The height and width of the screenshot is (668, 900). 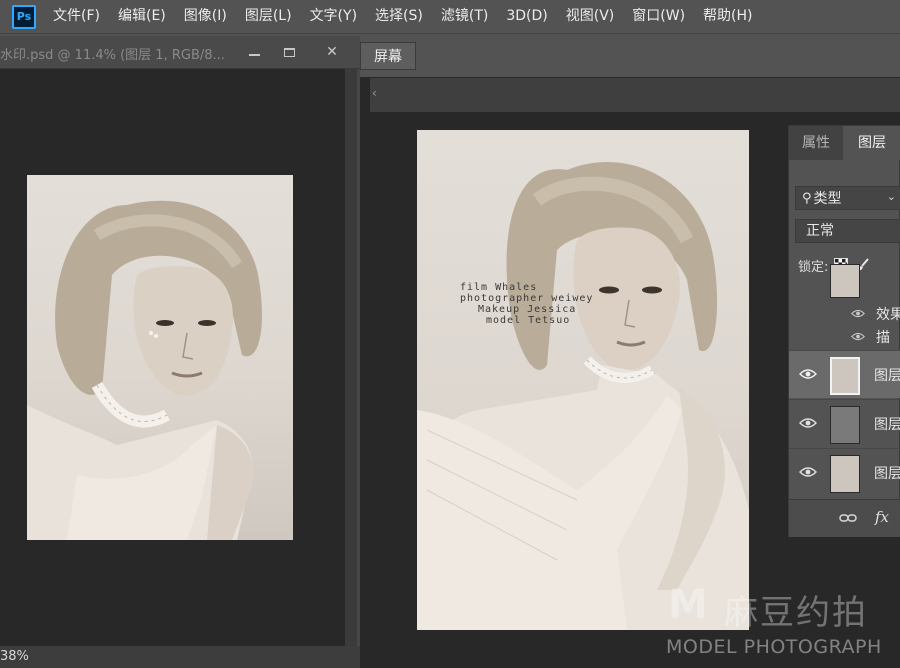 I want to click on brand-chinese-name: 麻豆约拍, so click(x=796, y=613).